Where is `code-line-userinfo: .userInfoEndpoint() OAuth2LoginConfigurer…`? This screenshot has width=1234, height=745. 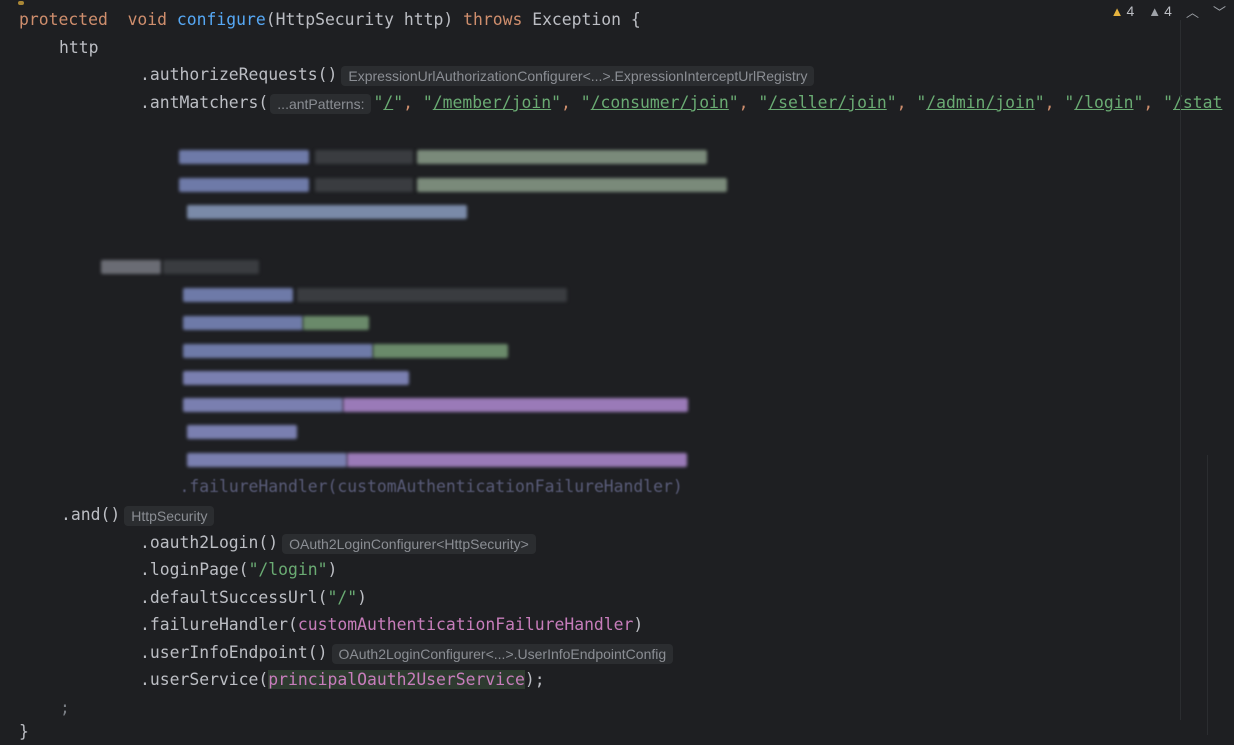 code-line-userinfo: .userInfoEndpoint() OAuth2LoginConfigurer… is located at coordinates (407, 652).